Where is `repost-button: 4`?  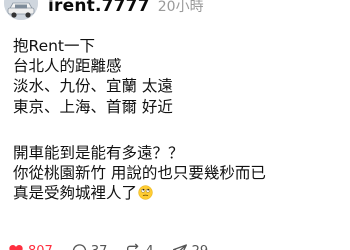
repost-button: 4 is located at coordinates (139, 246).